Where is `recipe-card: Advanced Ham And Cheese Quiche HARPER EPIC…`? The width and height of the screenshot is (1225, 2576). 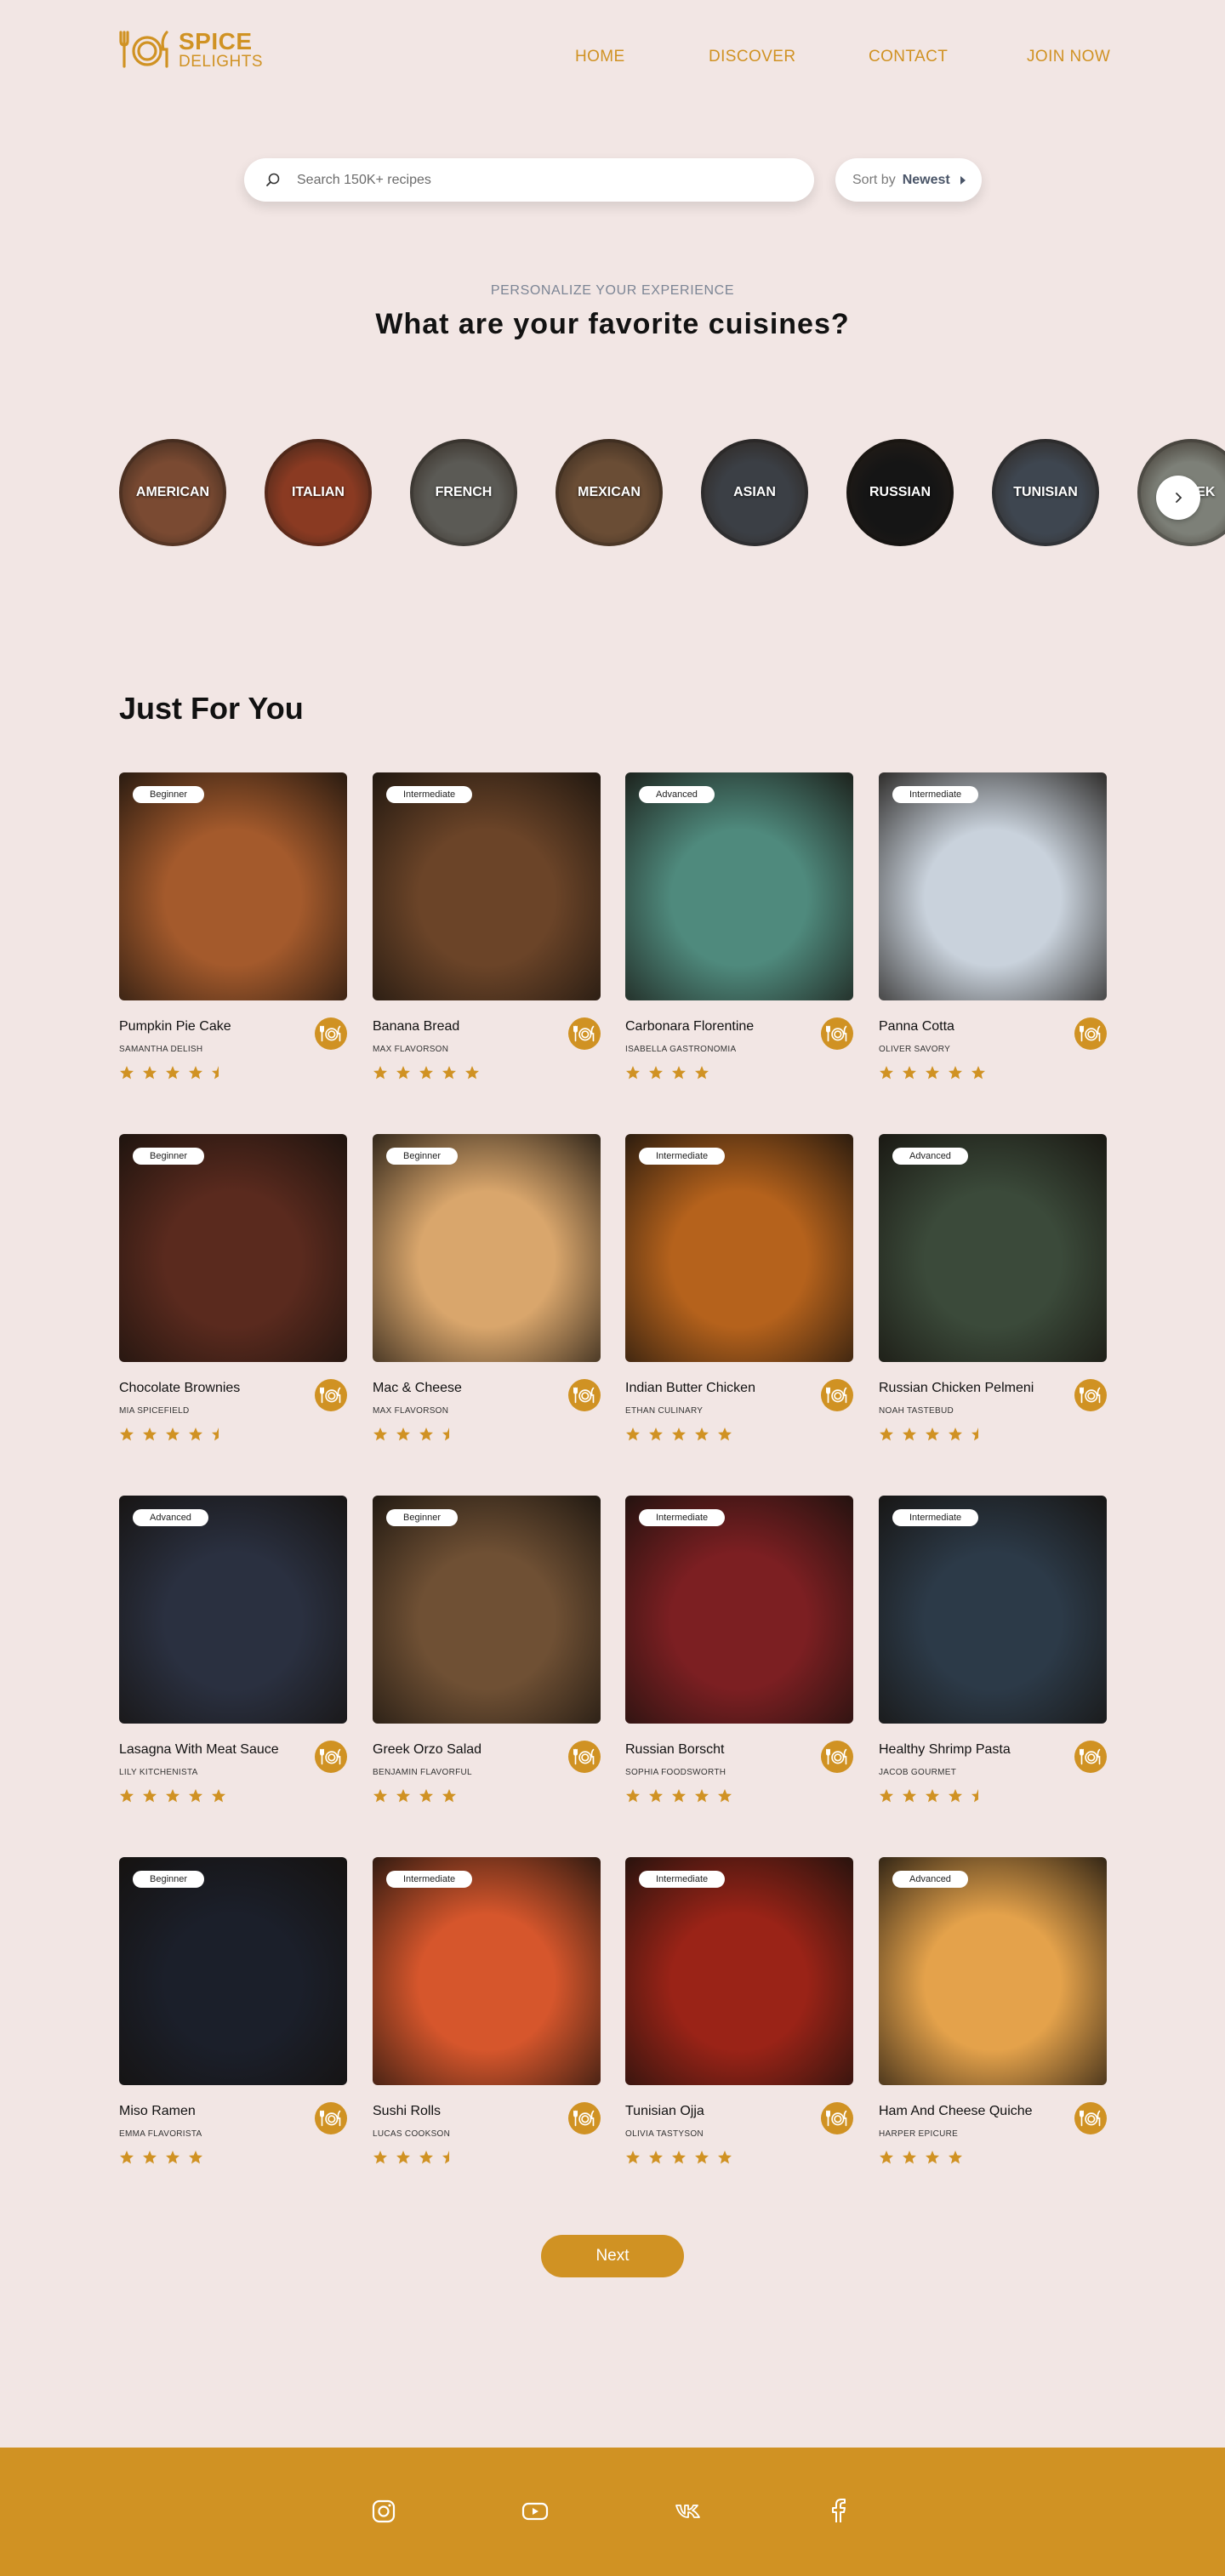
recipe-card: Advanced Ham And Cheese Quiche HARPER EPIC… is located at coordinates (993, 2019).